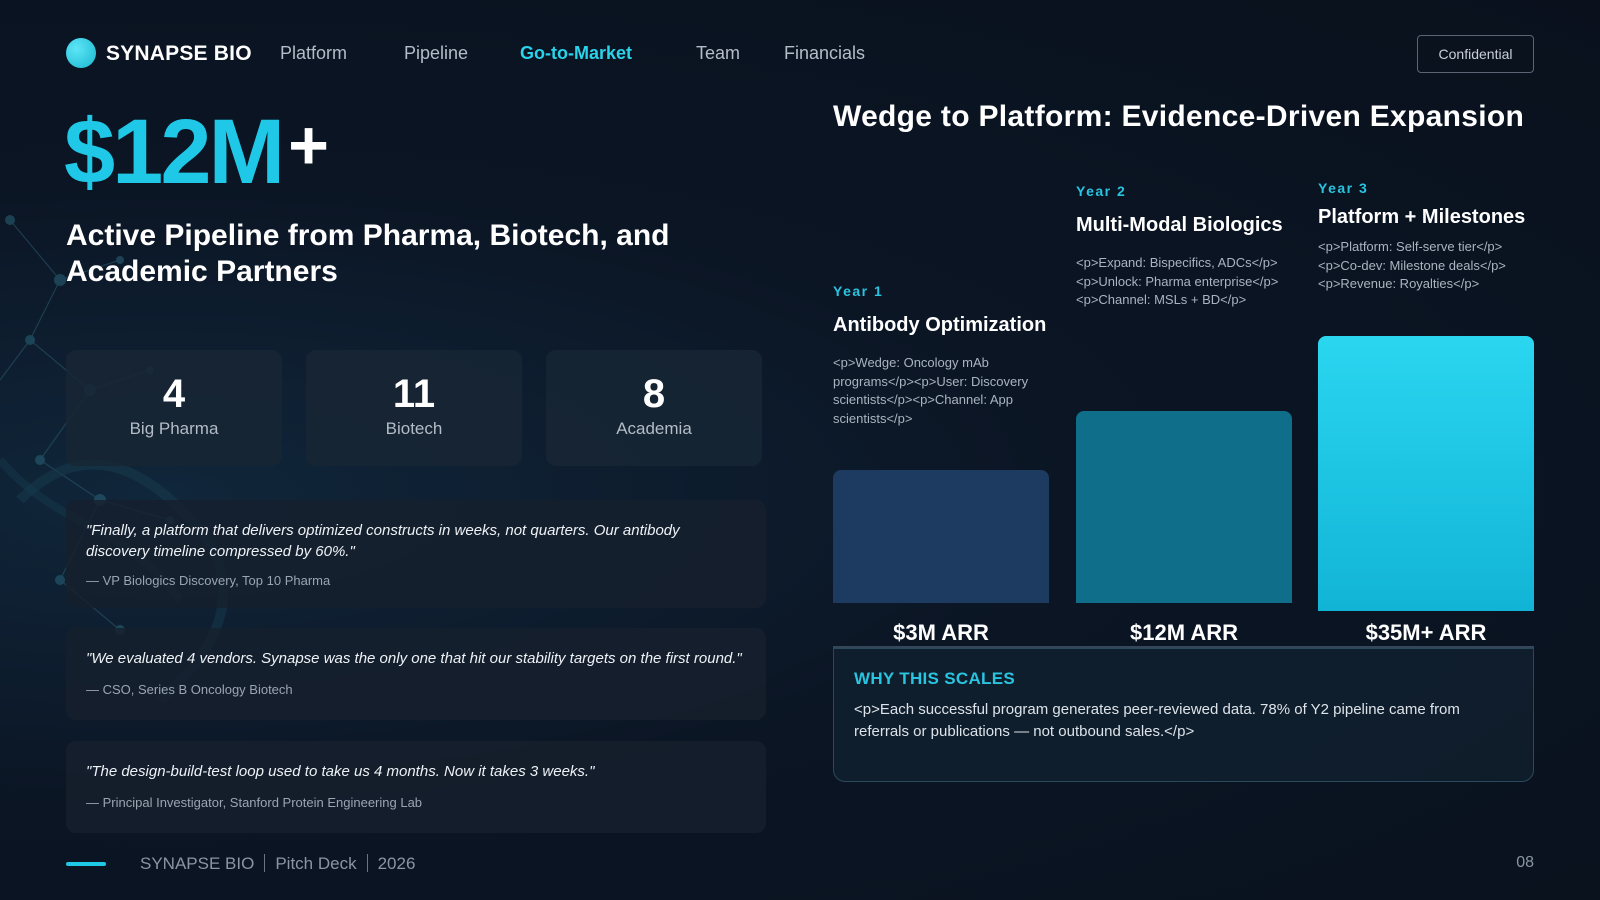 The height and width of the screenshot is (900, 1600). What do you see at coordinates (174, 394) in the screenshot?
I see `stat-value: 4` at bounding box center [174, 394].